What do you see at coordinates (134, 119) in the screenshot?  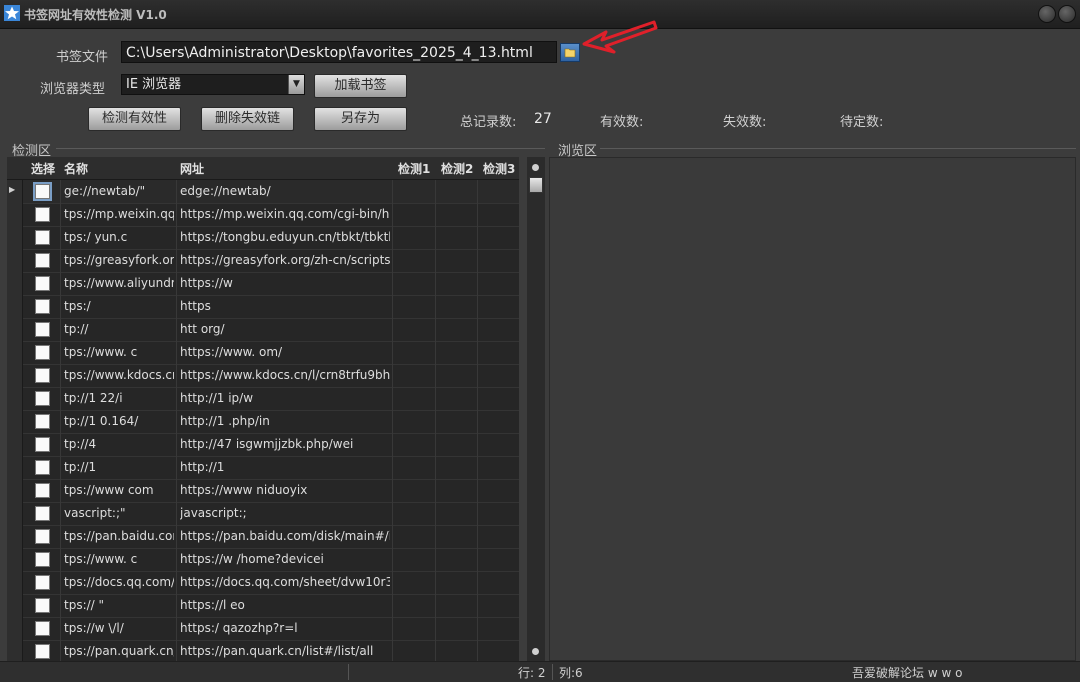 I see `check-validity-button: 检测有效性` at bounding box center [134, 119].